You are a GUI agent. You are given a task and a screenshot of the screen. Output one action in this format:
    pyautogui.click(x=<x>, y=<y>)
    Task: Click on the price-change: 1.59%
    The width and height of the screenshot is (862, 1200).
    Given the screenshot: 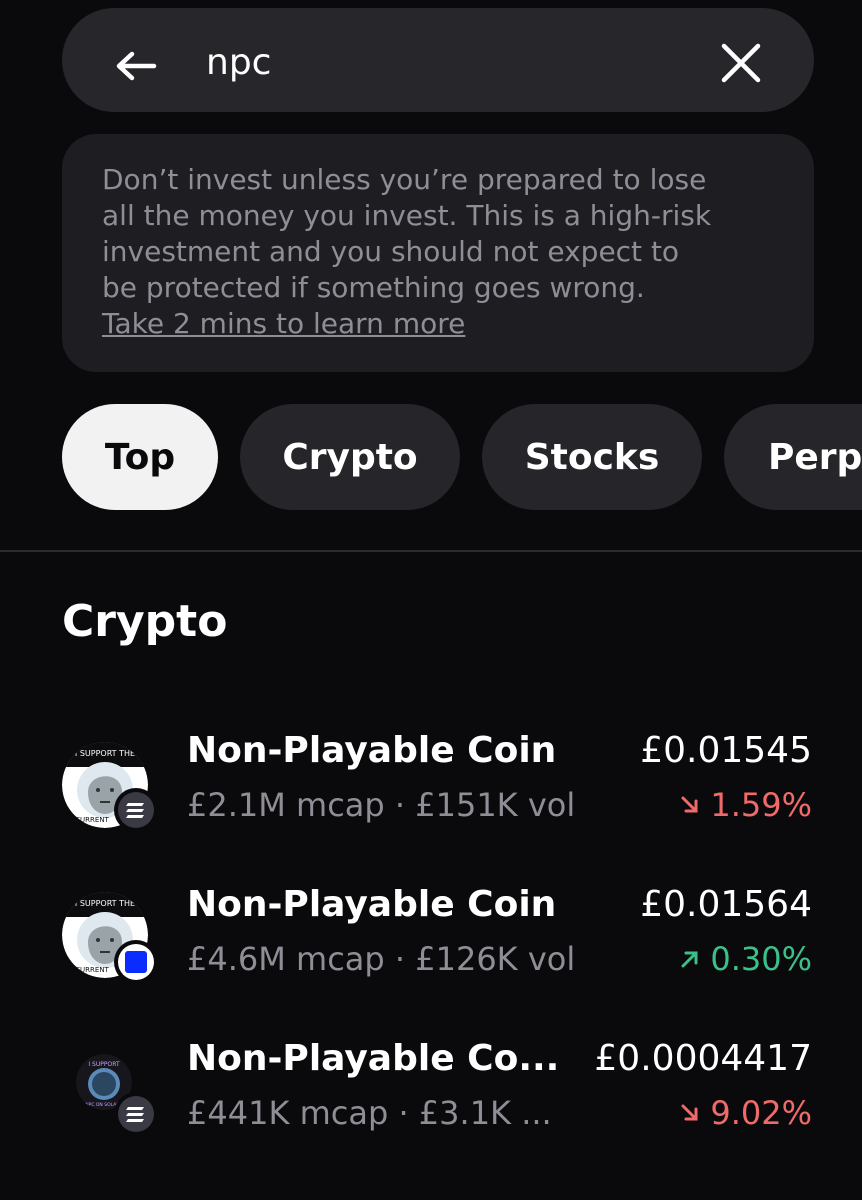 What is the action you would take?
    pyautogui.click(x=745, y=805)
    